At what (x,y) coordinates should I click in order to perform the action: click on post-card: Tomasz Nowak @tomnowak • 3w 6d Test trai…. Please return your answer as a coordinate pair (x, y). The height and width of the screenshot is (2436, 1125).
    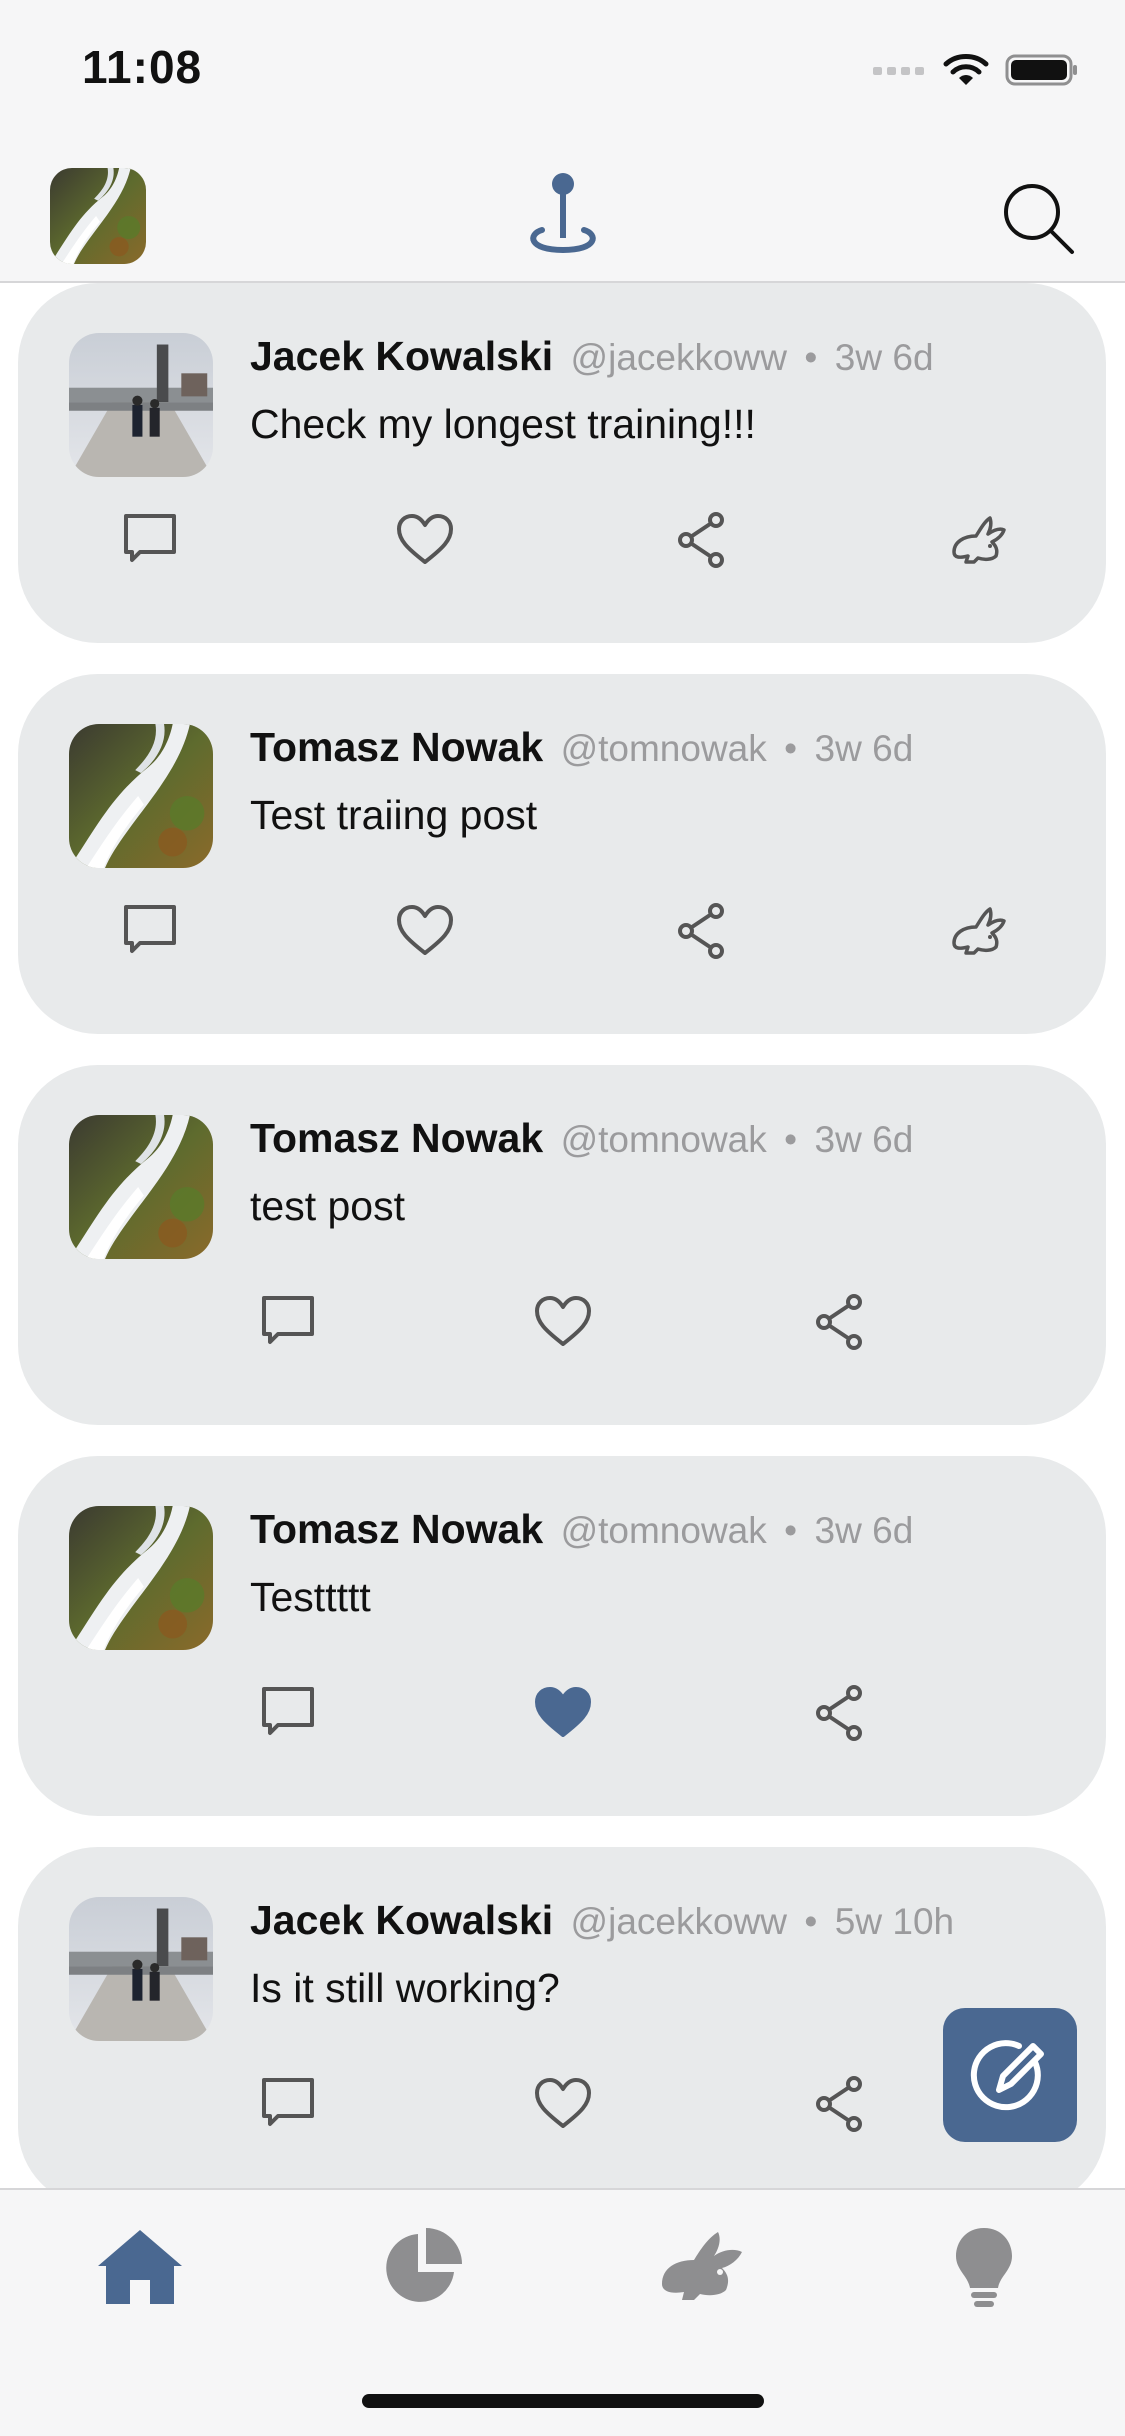
    Looking at the image, I should click on (562, 854).